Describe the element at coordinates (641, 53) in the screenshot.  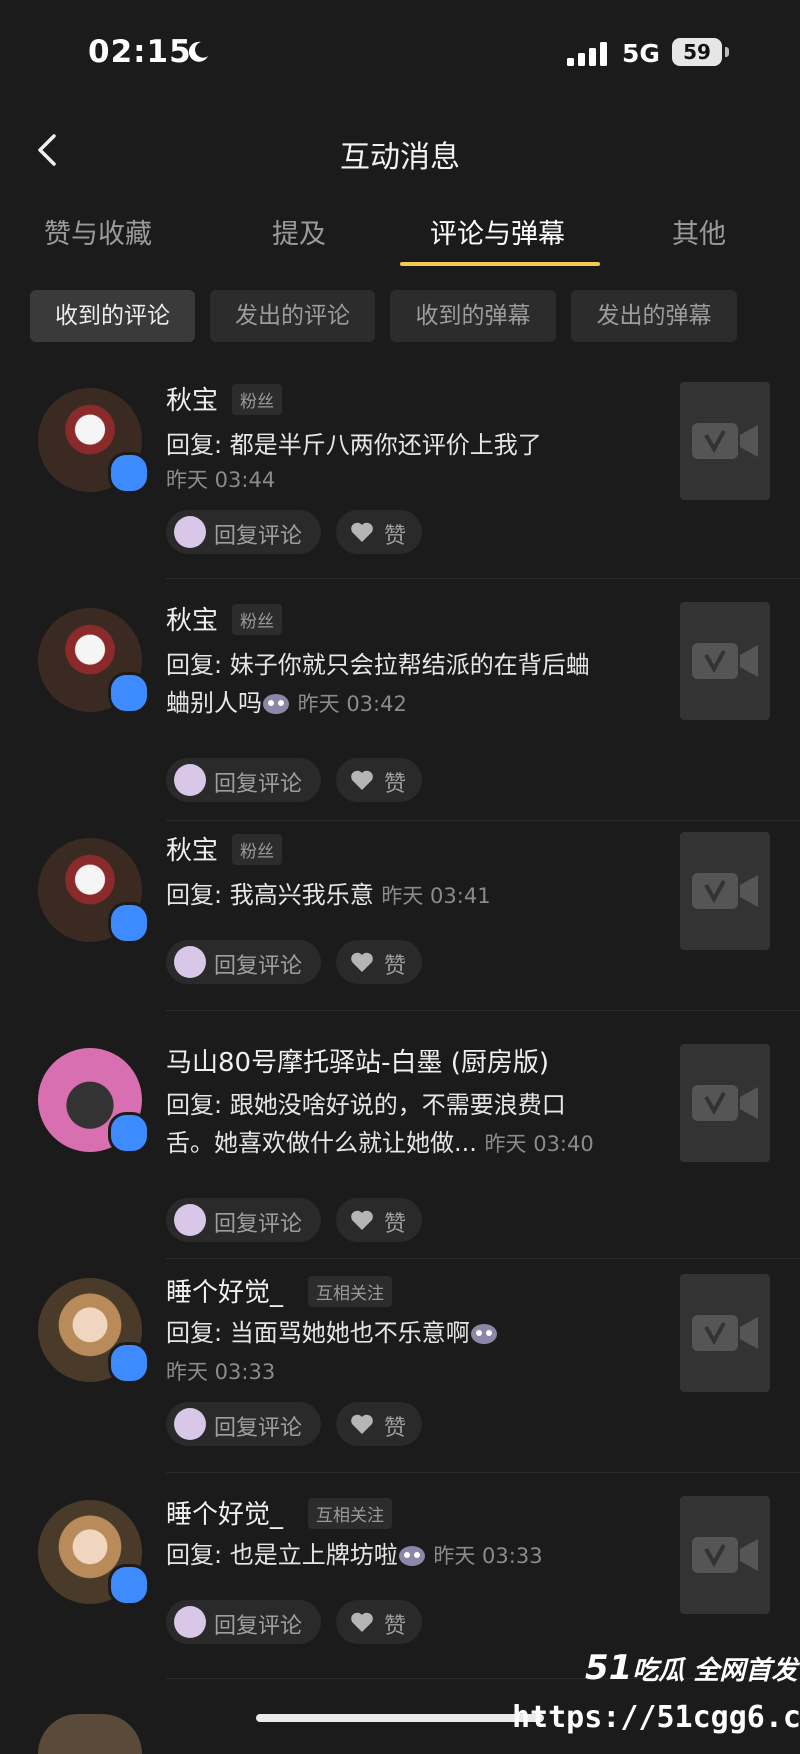
I see `network-type: 5G` at that location.